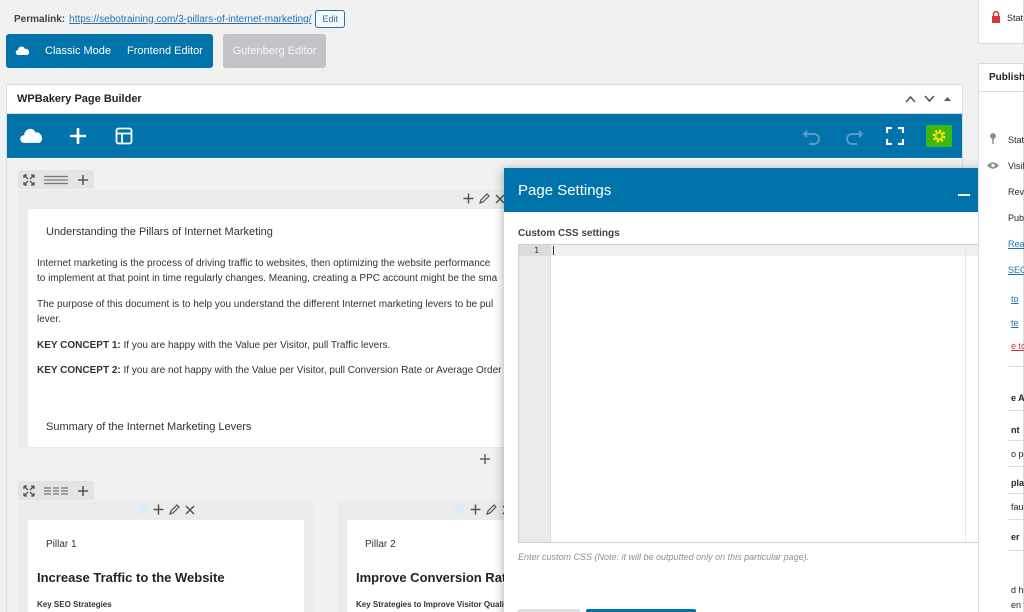 This screenshot has height=612, width=1024. I want to click on sidebar-item: Stat, so click(1016, 140).